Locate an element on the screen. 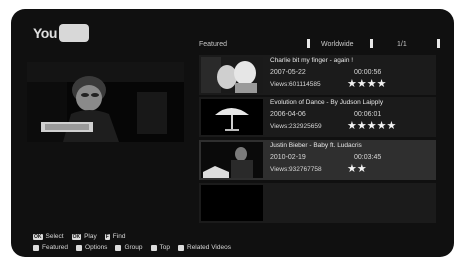 The width and height of the screenshot is (465, 266). legend-options: Options is located at coordinates (91, 247).